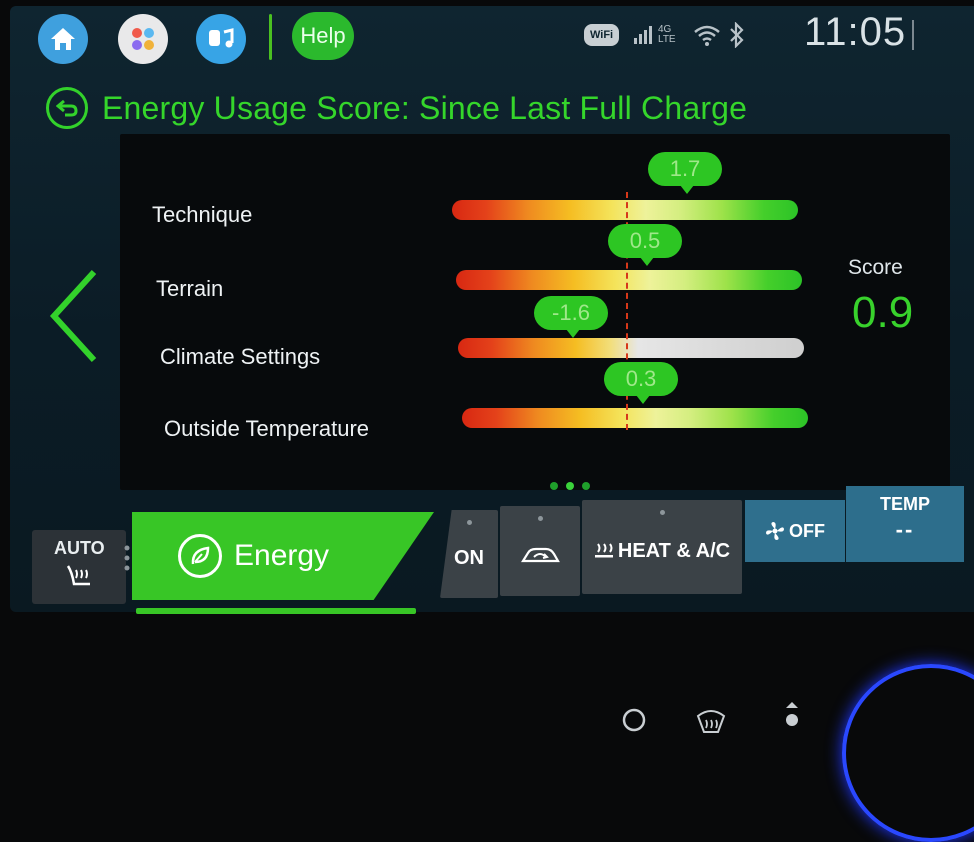 The width and height of the screenshot is (974, 842). What do you see at coordinates (323, 36) in the screenshot?
I see `help-button: Help` at bounding box center [323, 36].